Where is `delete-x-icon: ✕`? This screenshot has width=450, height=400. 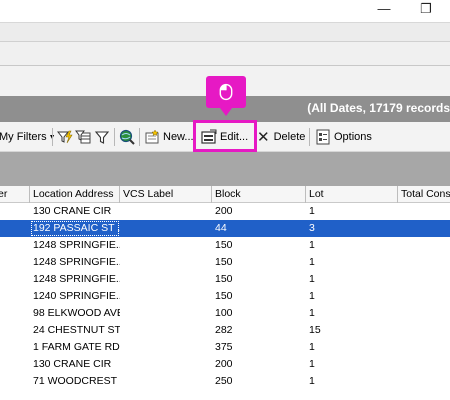 delete-x-icon: ✕ is located at coordinates (263, 137).